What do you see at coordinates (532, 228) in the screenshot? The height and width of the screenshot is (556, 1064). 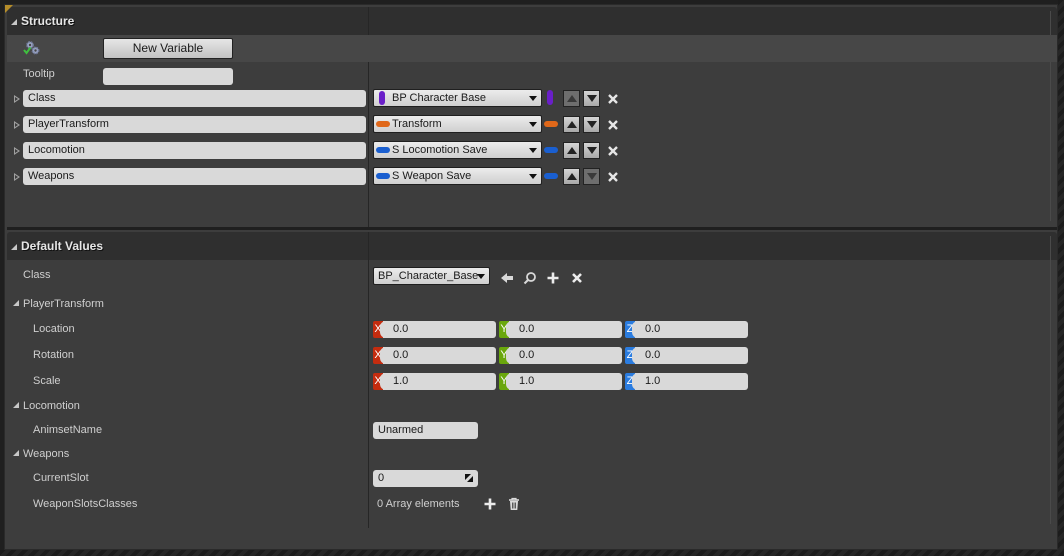 I see `section-divider` at bounding box center [532, 228].